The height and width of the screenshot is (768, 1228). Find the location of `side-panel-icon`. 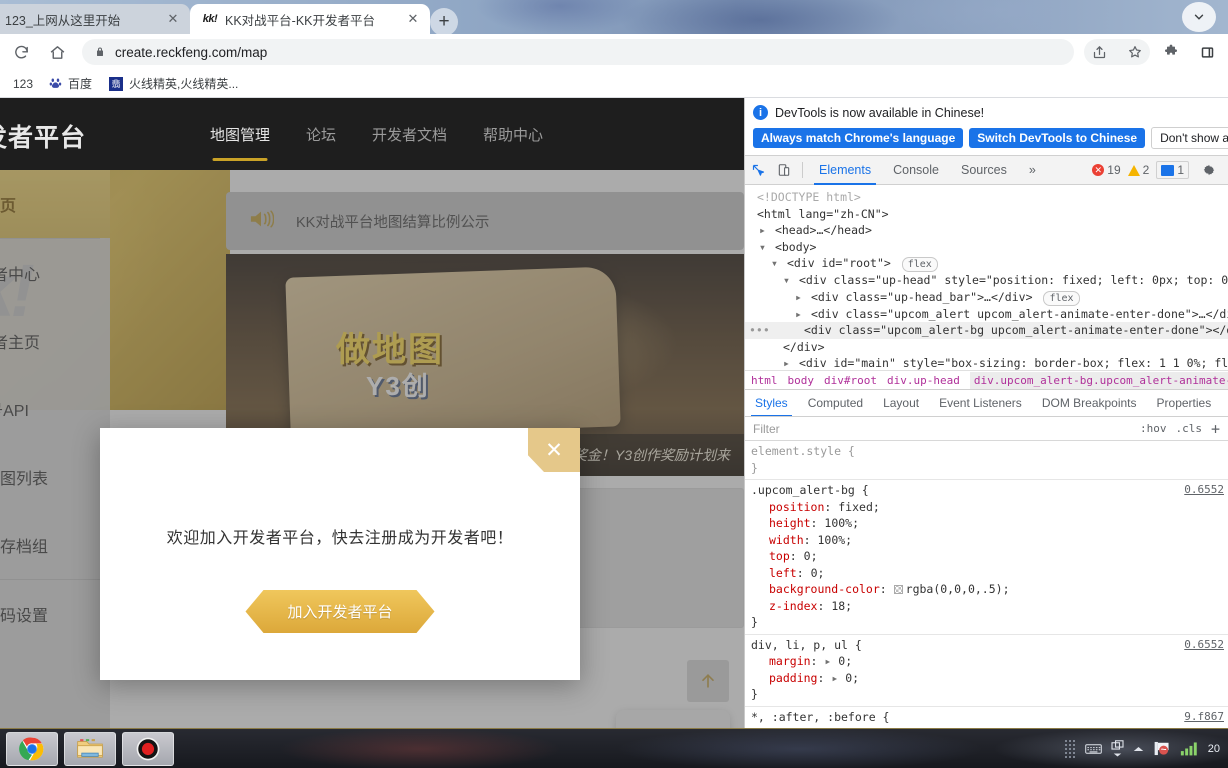

side-panel-icon is located at coordinates (1207, 52).